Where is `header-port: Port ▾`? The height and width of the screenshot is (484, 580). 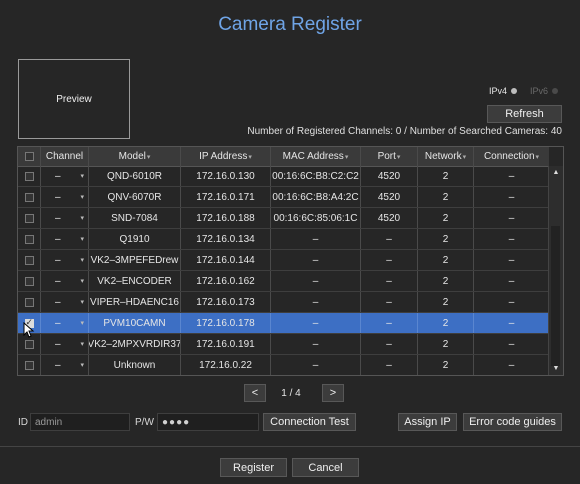 header-port: Port ▾ is located at coordinates (389, 156).